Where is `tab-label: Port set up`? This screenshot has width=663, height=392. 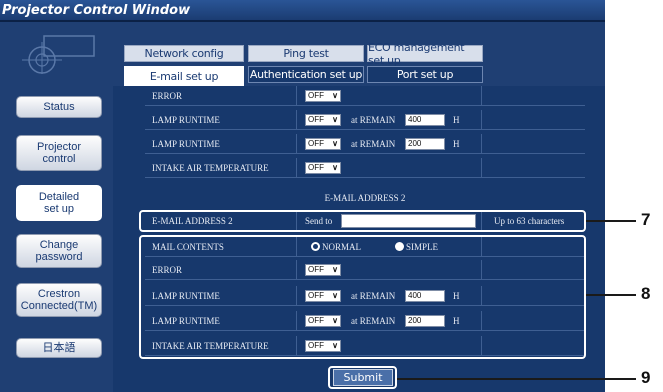 tab-label: Port set up is located at coordinates (425, 74).